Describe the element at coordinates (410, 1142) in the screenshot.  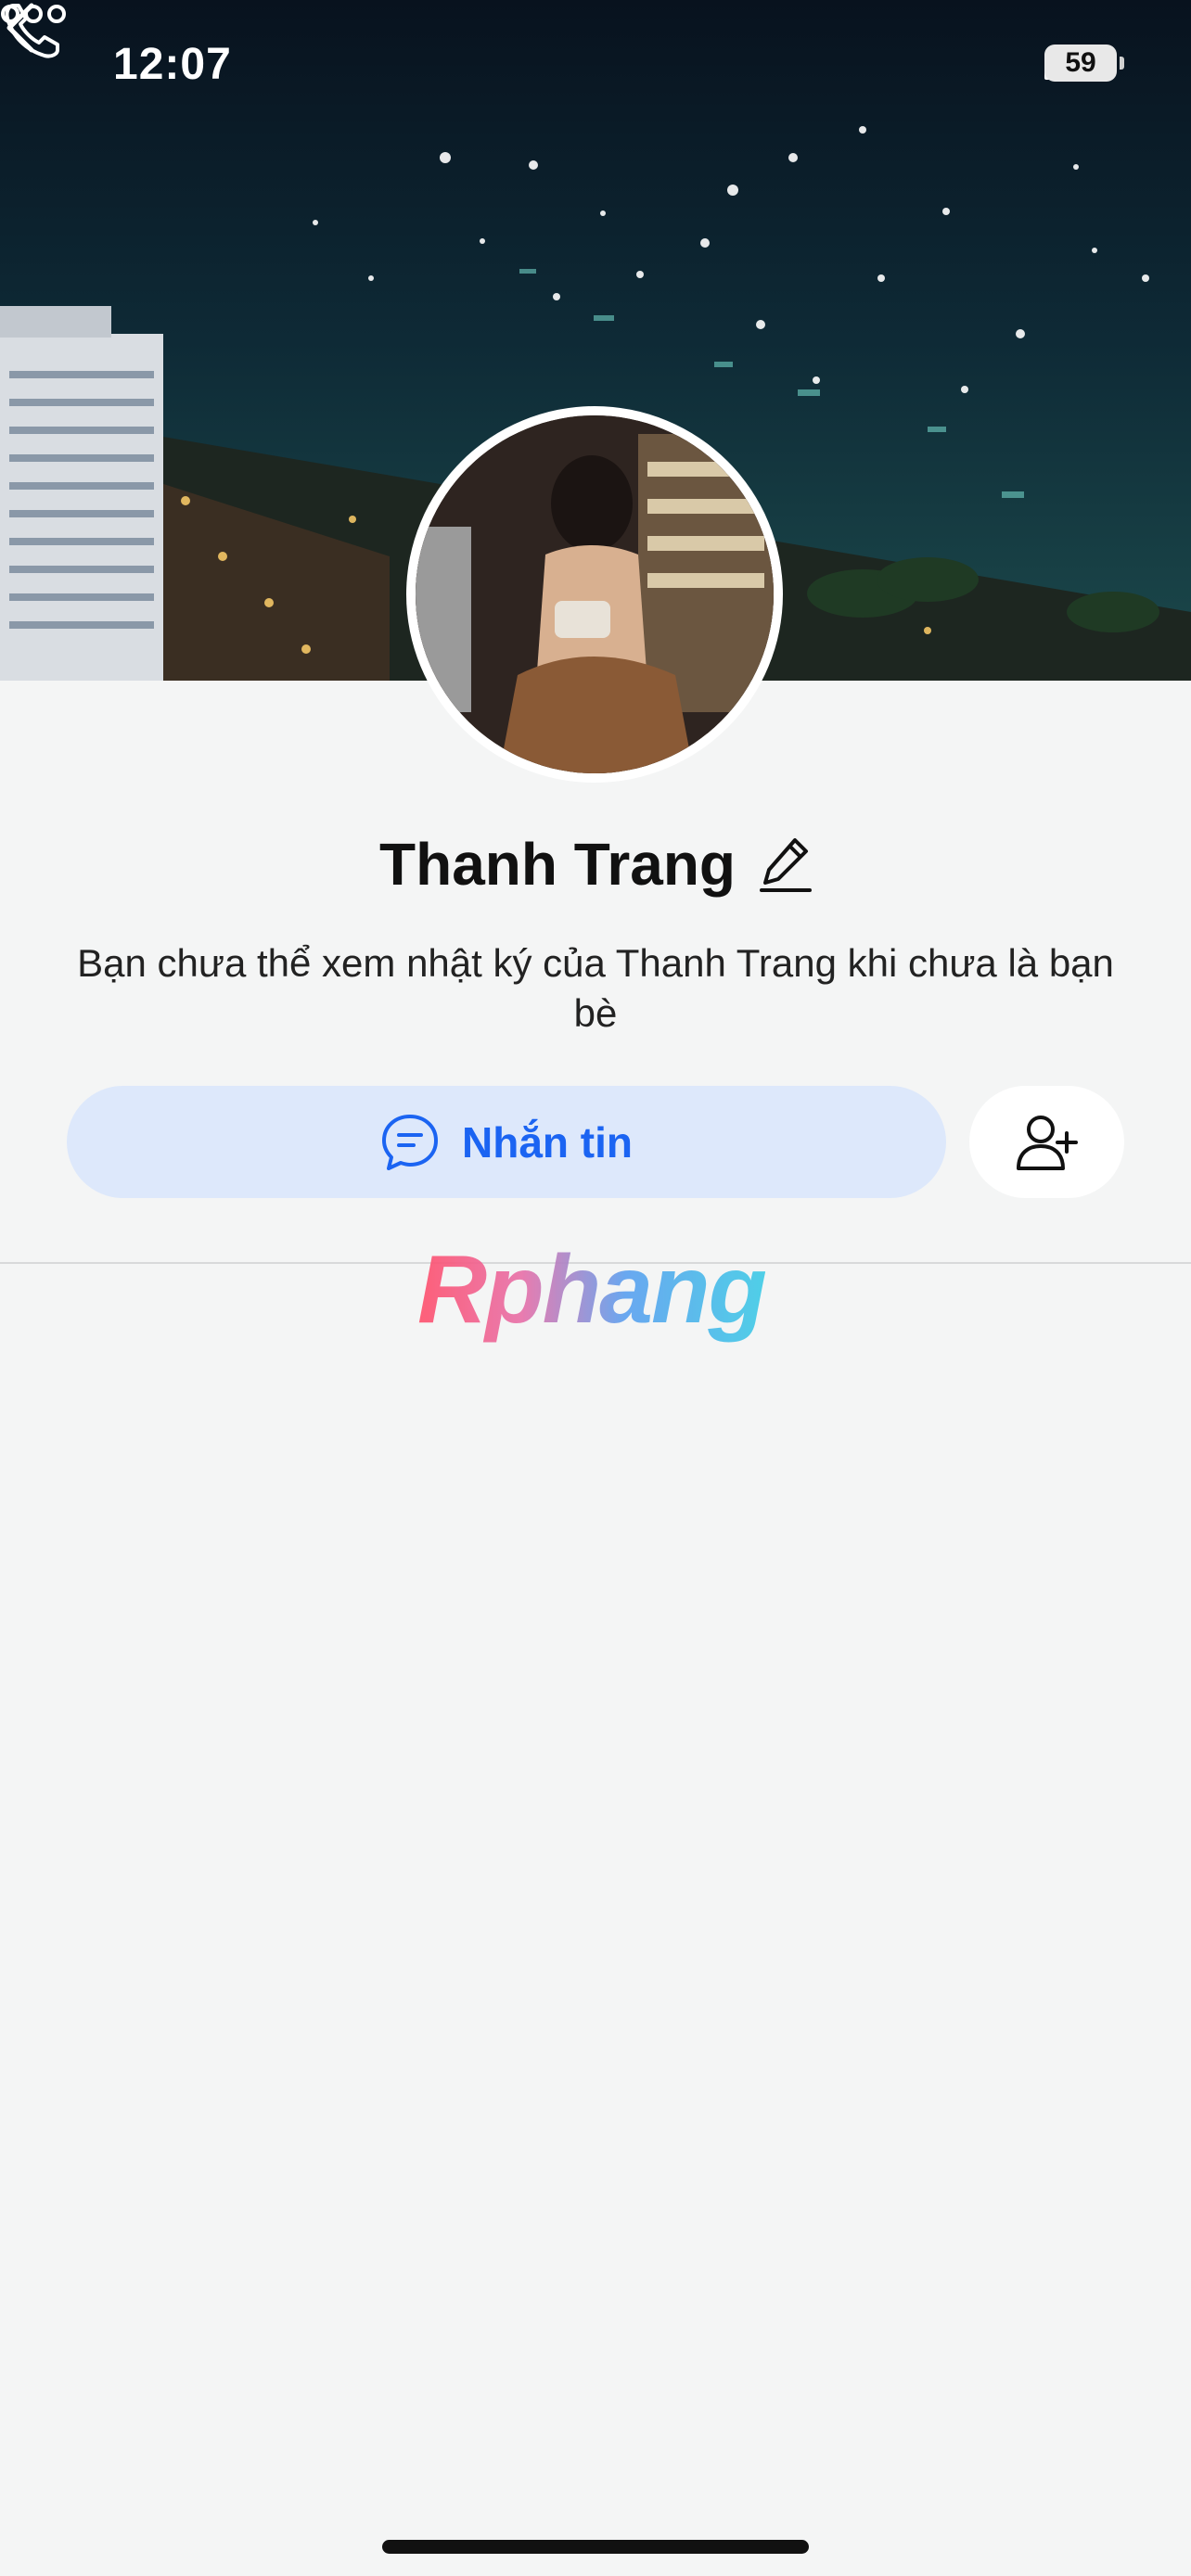
I see `chat-icon` at that location.